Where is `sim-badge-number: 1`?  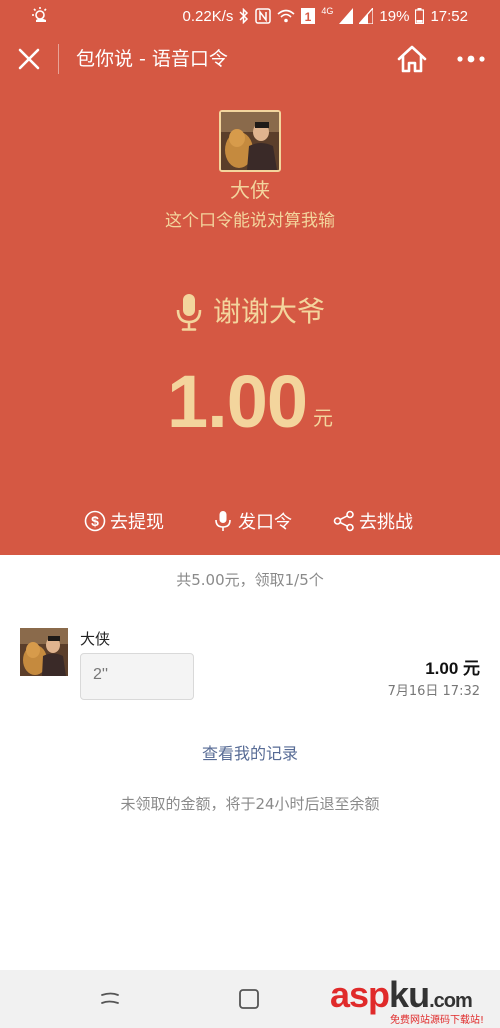
sim-badge-number: 1 is located at coordinates (308, 17).